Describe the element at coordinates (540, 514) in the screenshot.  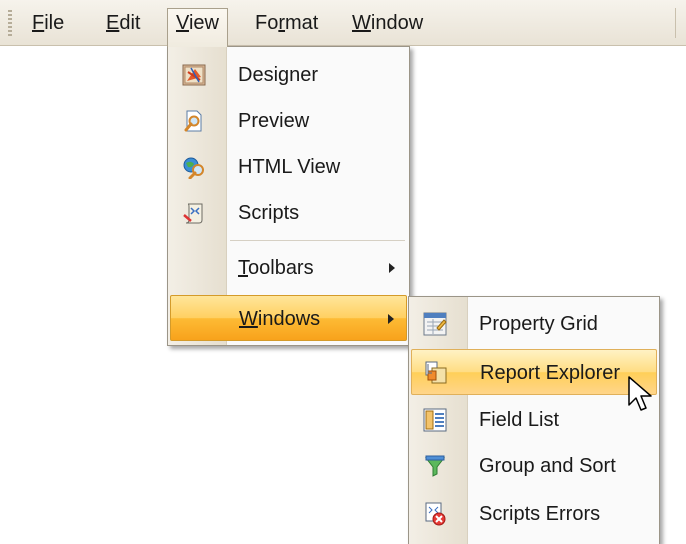
I see `scripts-errors-label: Scripts Errors` at that location.